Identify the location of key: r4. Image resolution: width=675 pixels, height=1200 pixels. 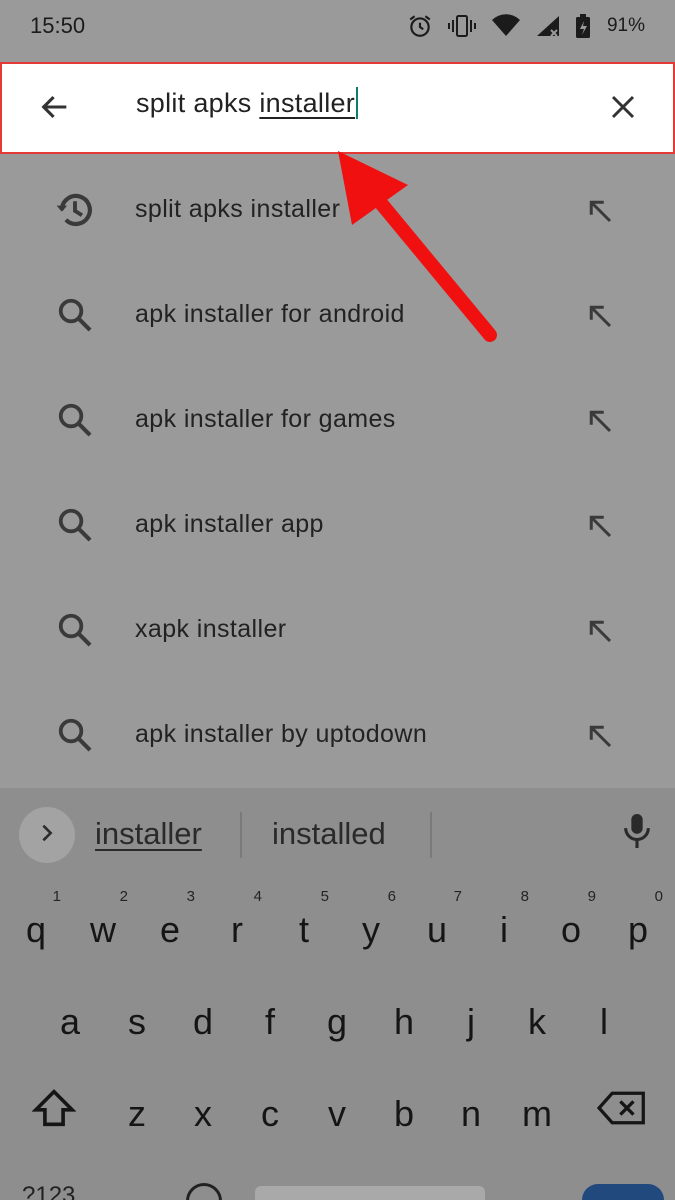
(237, 928).